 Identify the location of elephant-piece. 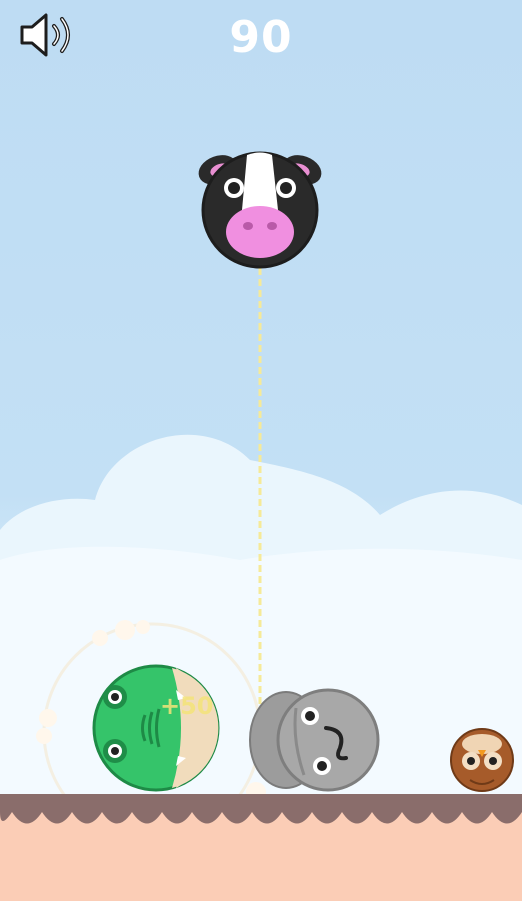
(314, 740).